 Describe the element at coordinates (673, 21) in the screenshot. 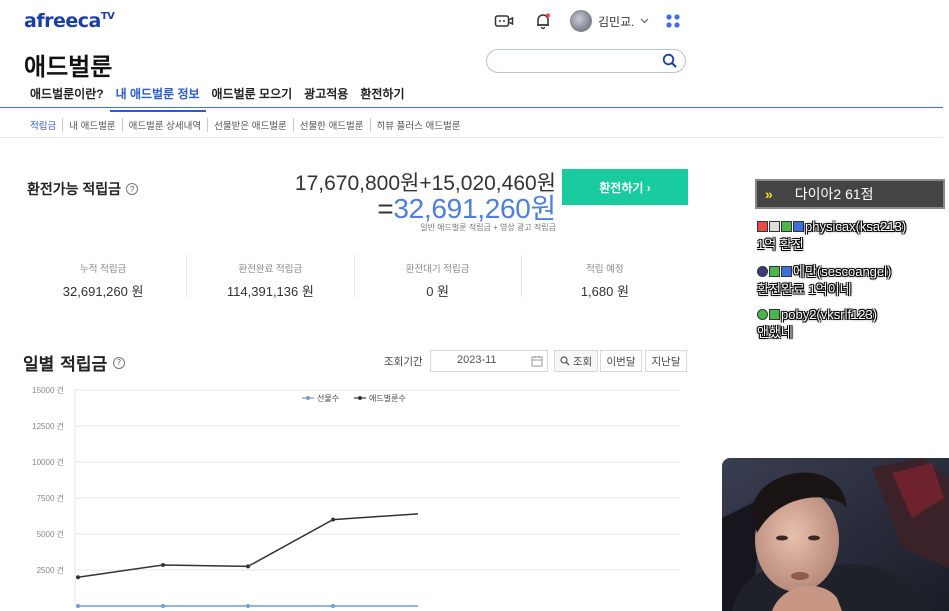

I see `app-grid-icon` at that location.